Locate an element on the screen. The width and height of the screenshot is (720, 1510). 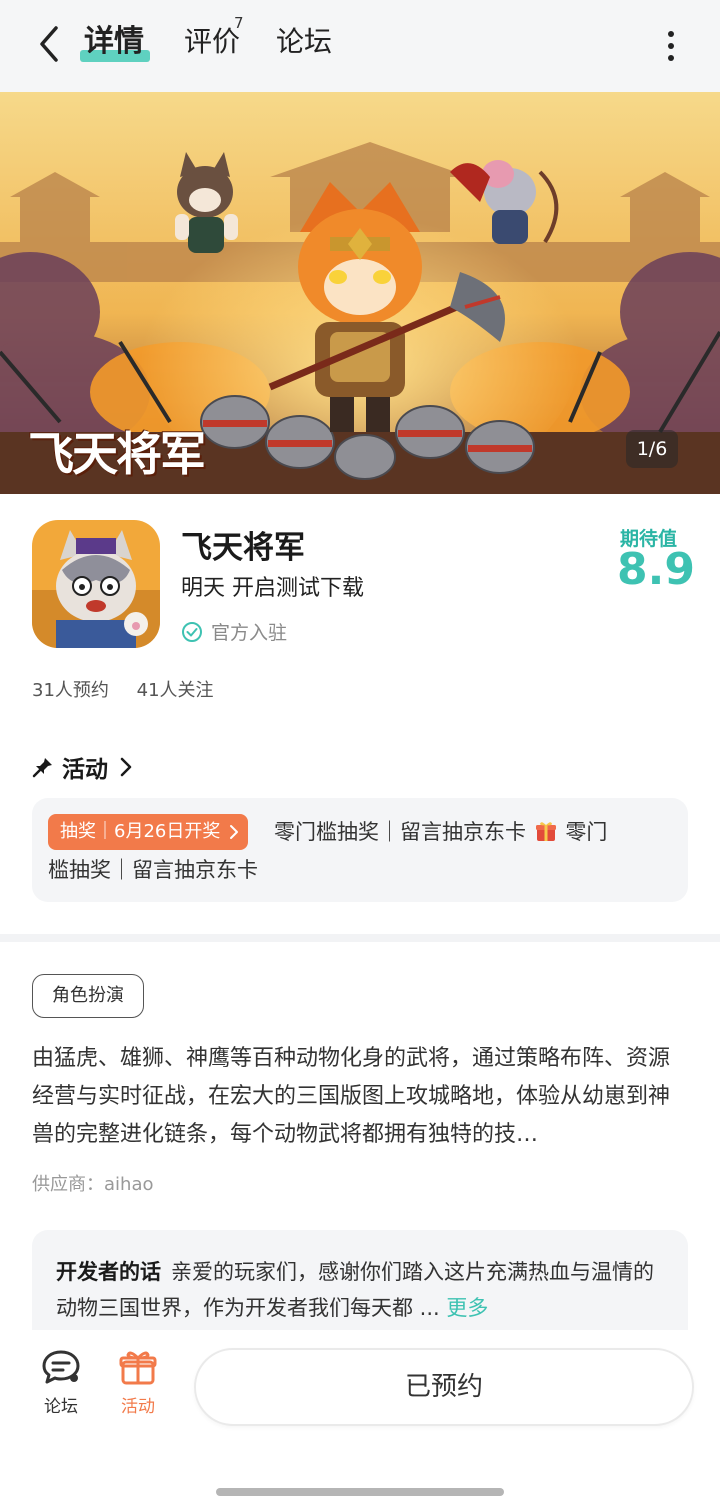
bottom-action-bar: 论坛 活动 已预约 is located at coordinates (360, 1420).